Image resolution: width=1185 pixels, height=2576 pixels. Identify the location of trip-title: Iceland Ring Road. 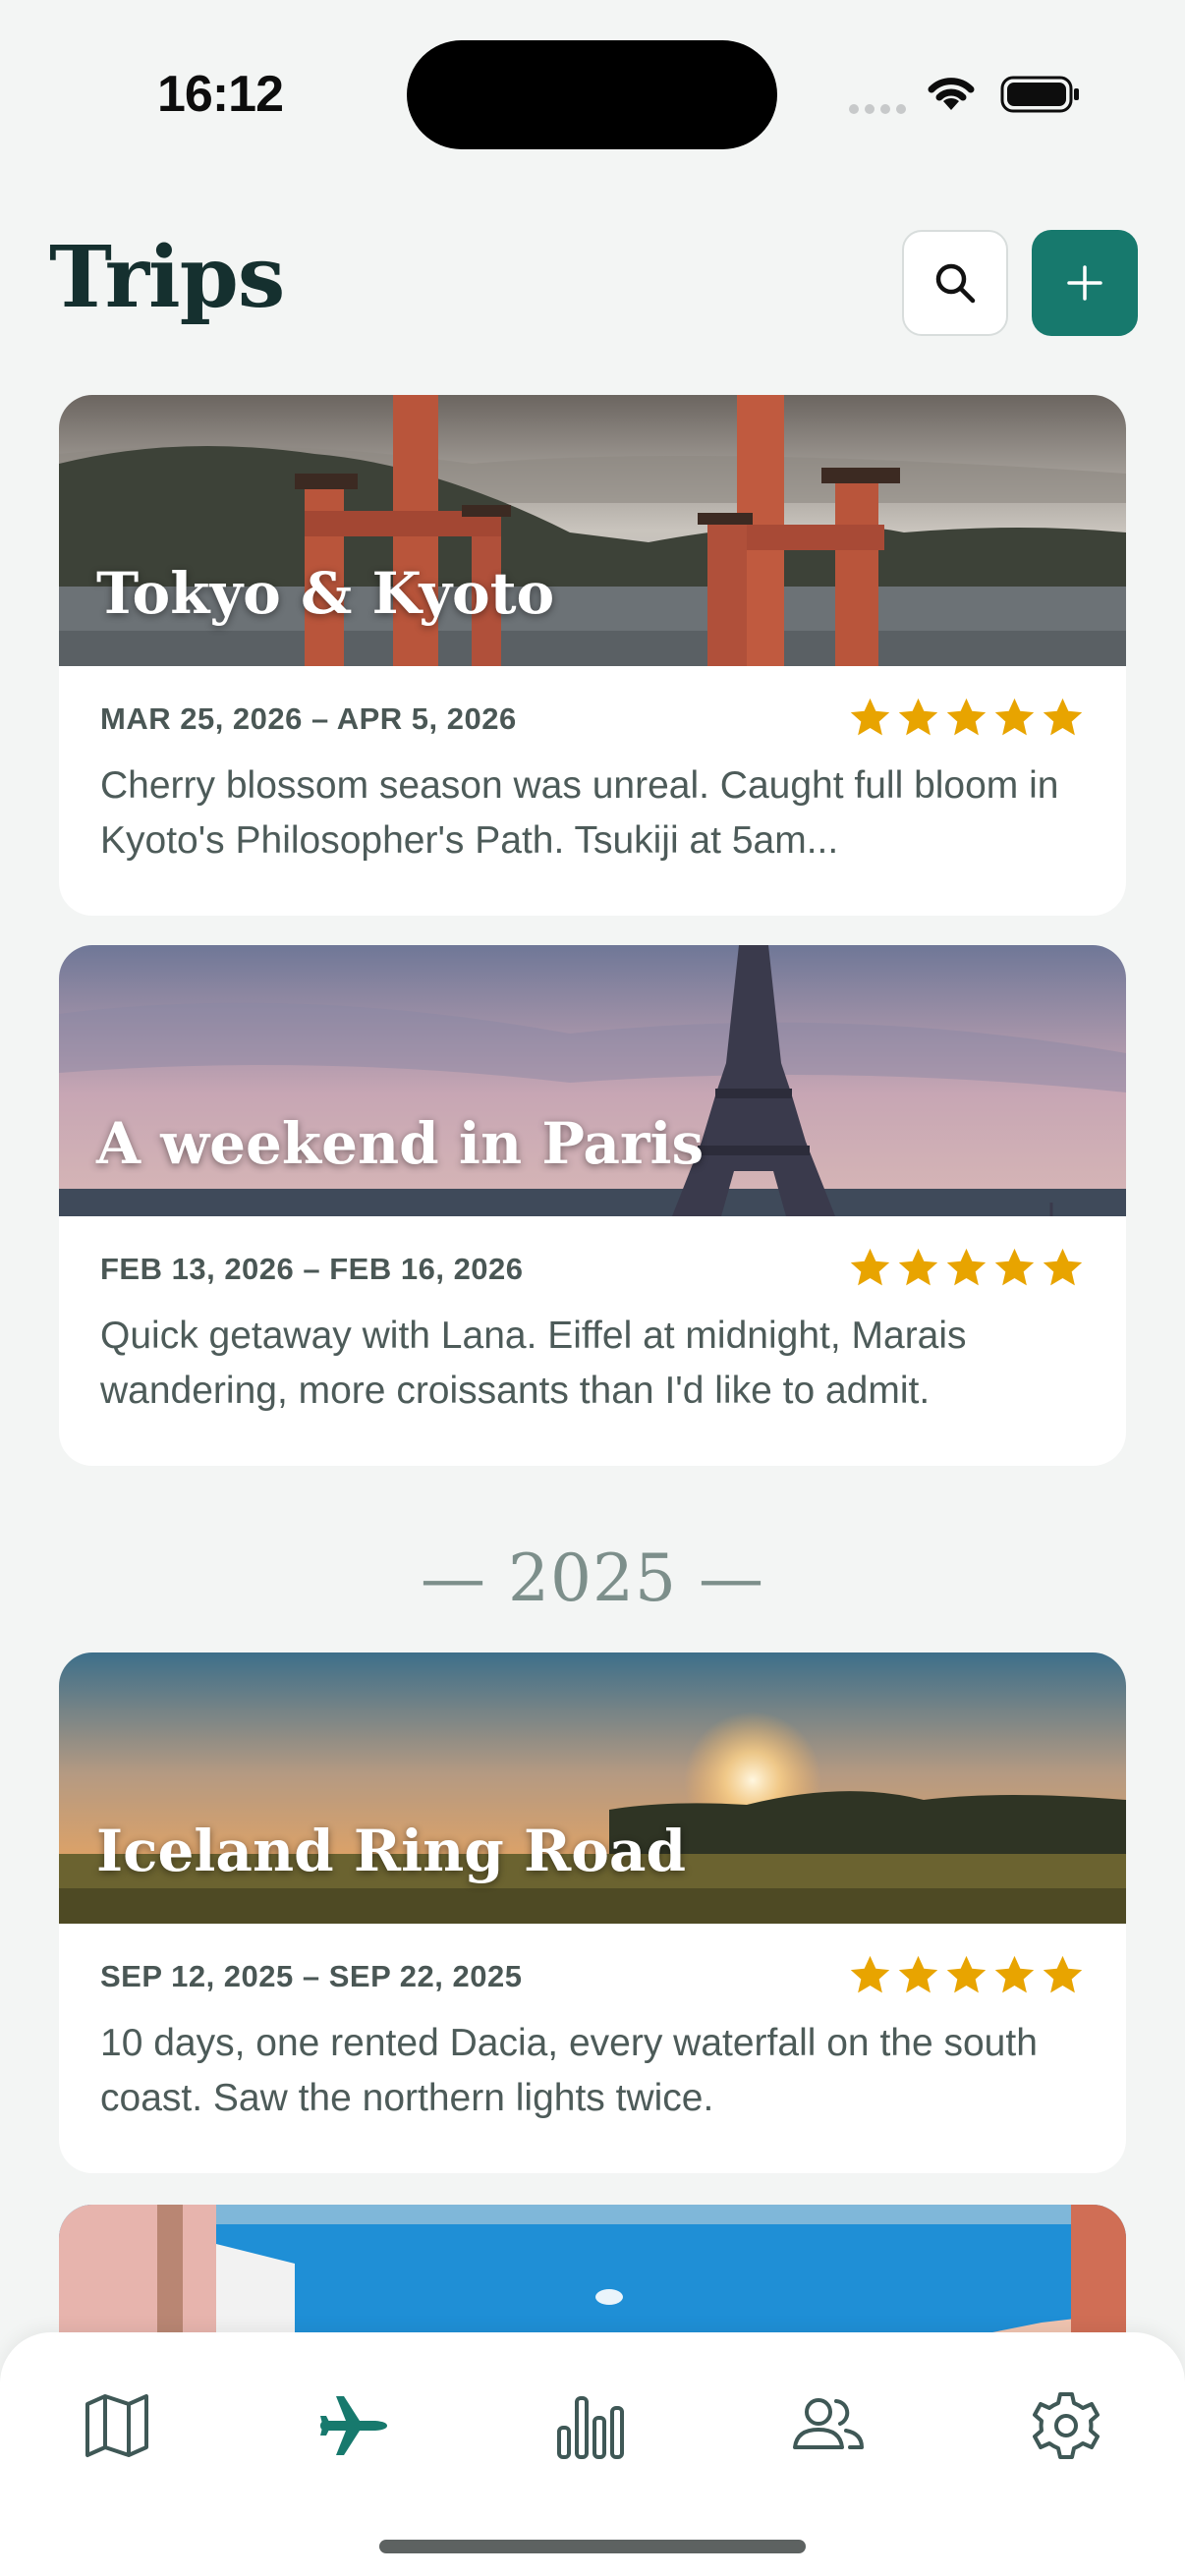
(392, 1851).